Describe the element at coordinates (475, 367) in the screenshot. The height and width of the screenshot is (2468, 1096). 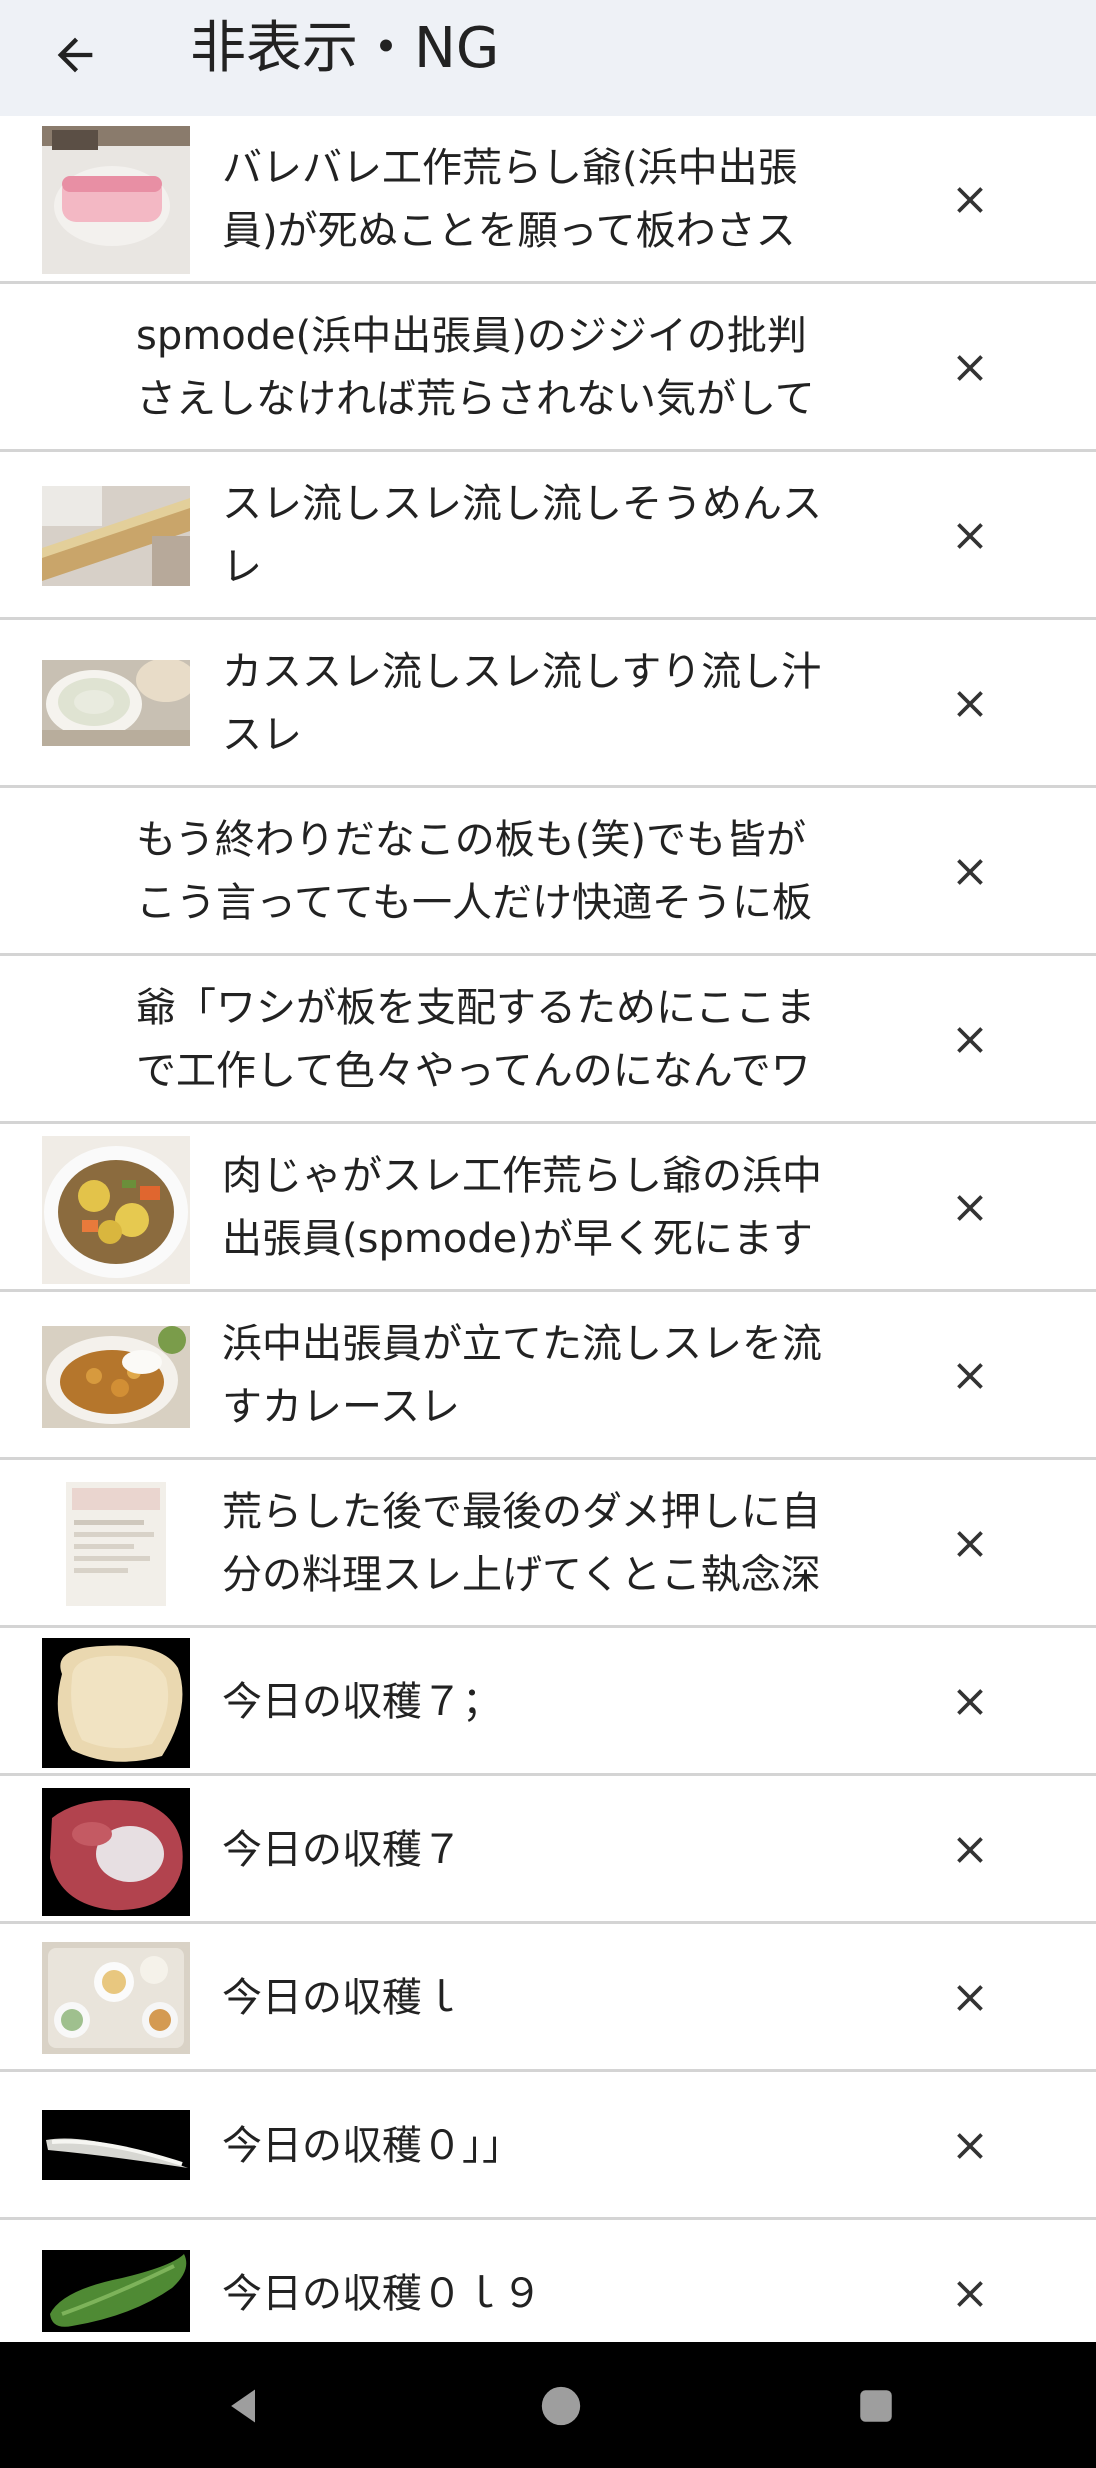
I see `list-item-title: spmode(浜中出張員)のジジイの批判 さえしなければ荒らされない気がして` at that location.